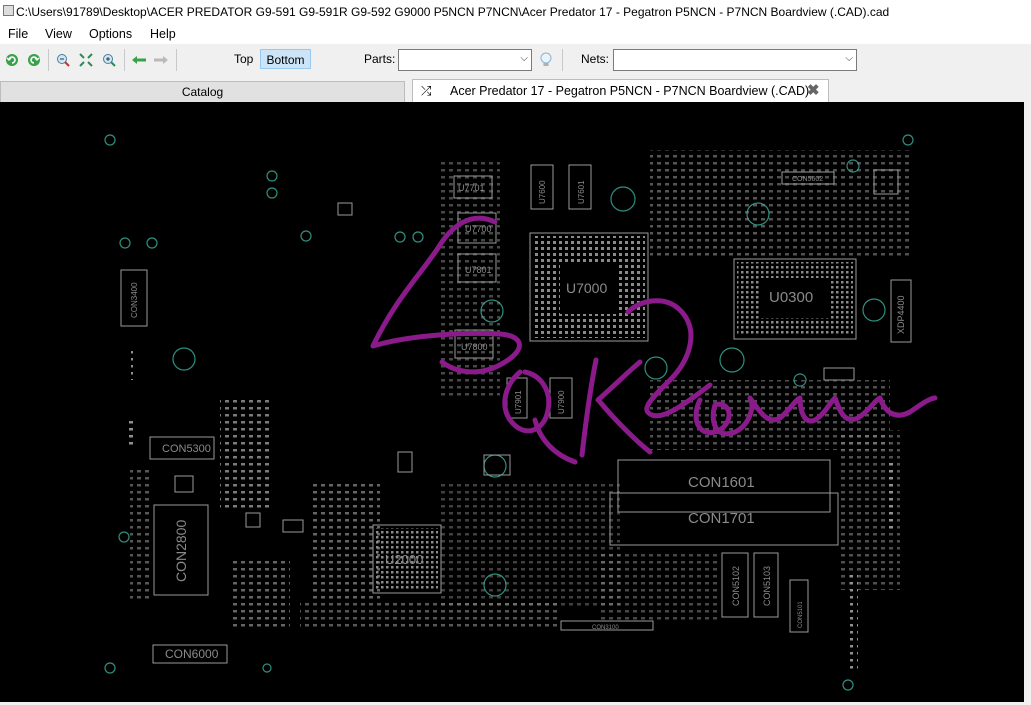 The height and width of the screenshot is (705, 1031). I want to click on app-icon, so click(8, 10).